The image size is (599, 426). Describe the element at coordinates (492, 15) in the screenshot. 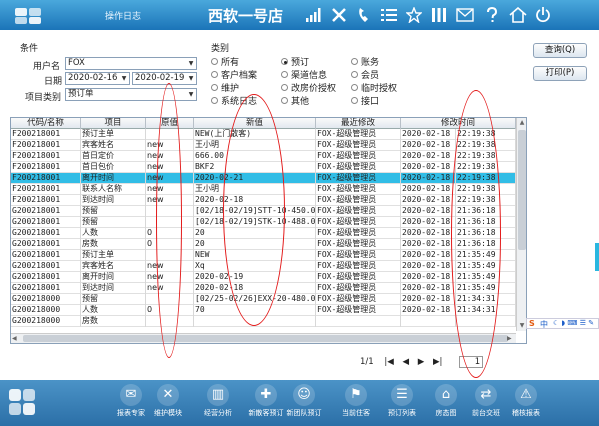

I see `help-icon` at that location.